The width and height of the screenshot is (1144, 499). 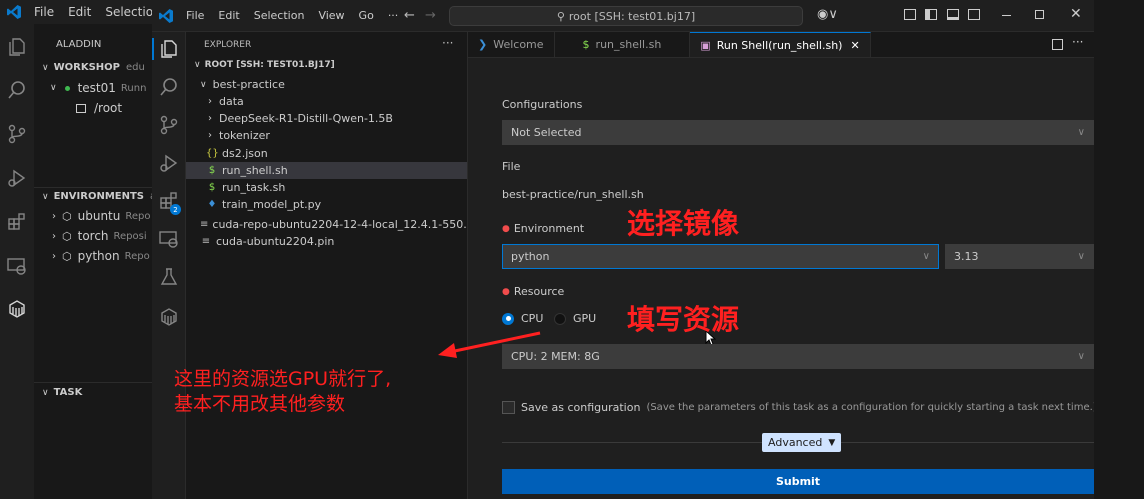 I want to click on menu-edit: Edit, so click(x=228, y=15).